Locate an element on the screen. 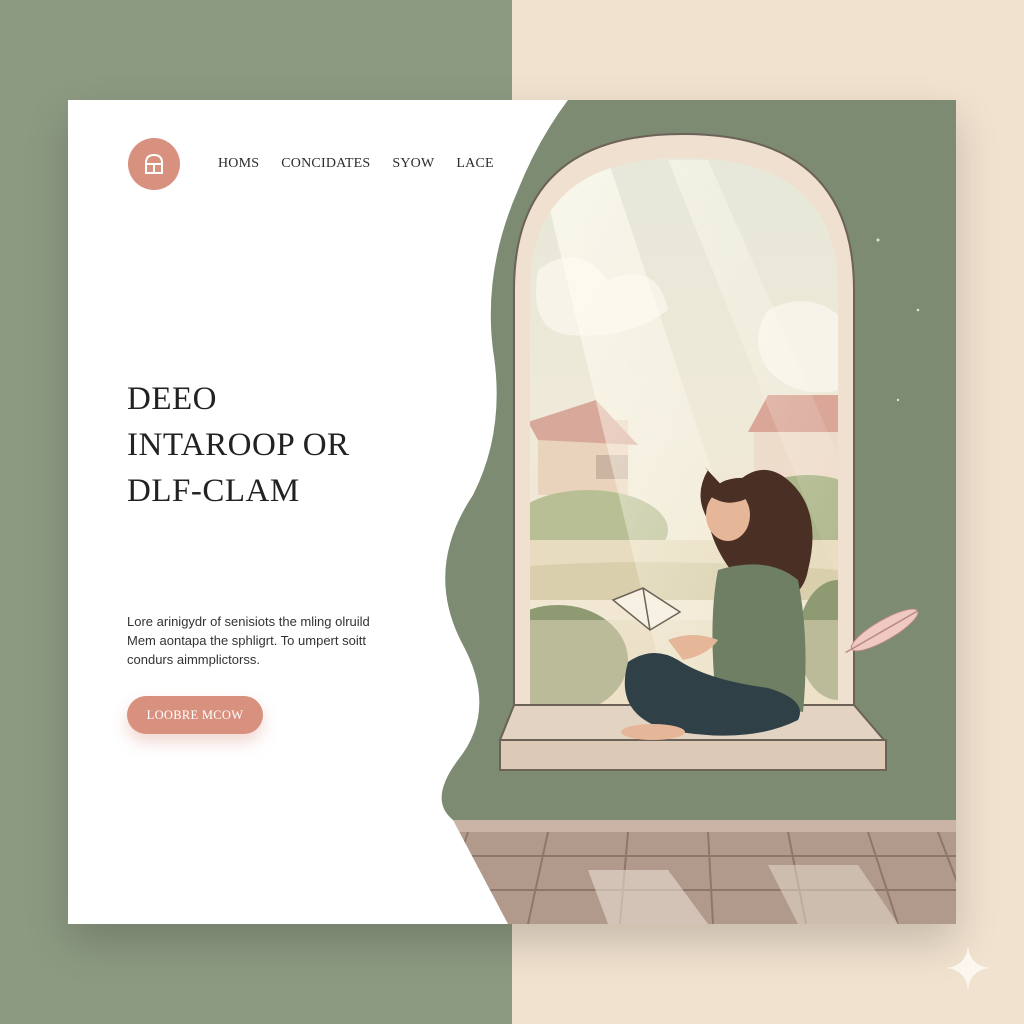  nav-item-lace: LACE is located at coordinates (474, 164).